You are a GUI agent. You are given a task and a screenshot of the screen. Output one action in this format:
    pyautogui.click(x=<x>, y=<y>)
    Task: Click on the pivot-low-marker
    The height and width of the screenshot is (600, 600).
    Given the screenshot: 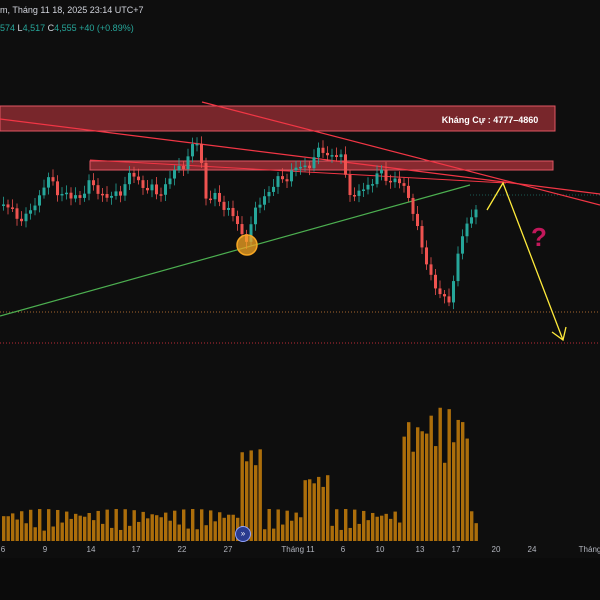 What is the action you would take?
    pyautogui.click(x=247, y=245)
    